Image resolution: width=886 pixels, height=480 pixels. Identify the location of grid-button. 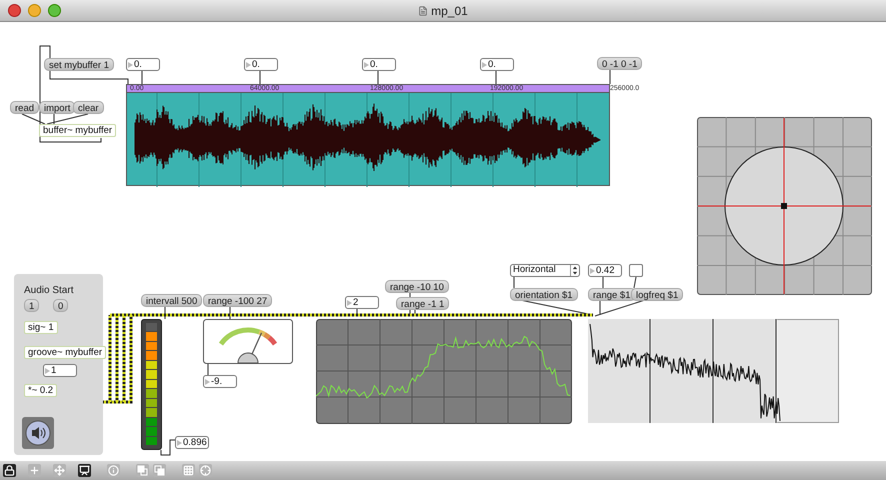
(188, 470).